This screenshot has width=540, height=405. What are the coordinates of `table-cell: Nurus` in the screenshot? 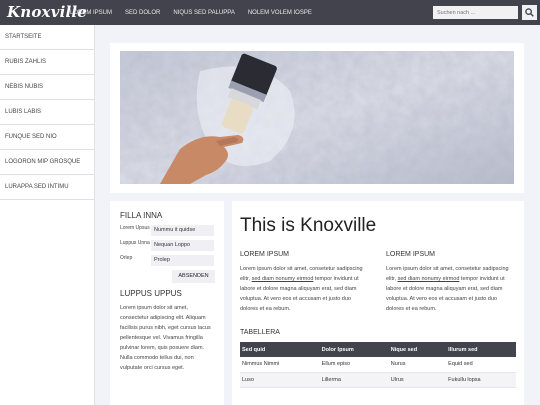 It's located at (417, 365).